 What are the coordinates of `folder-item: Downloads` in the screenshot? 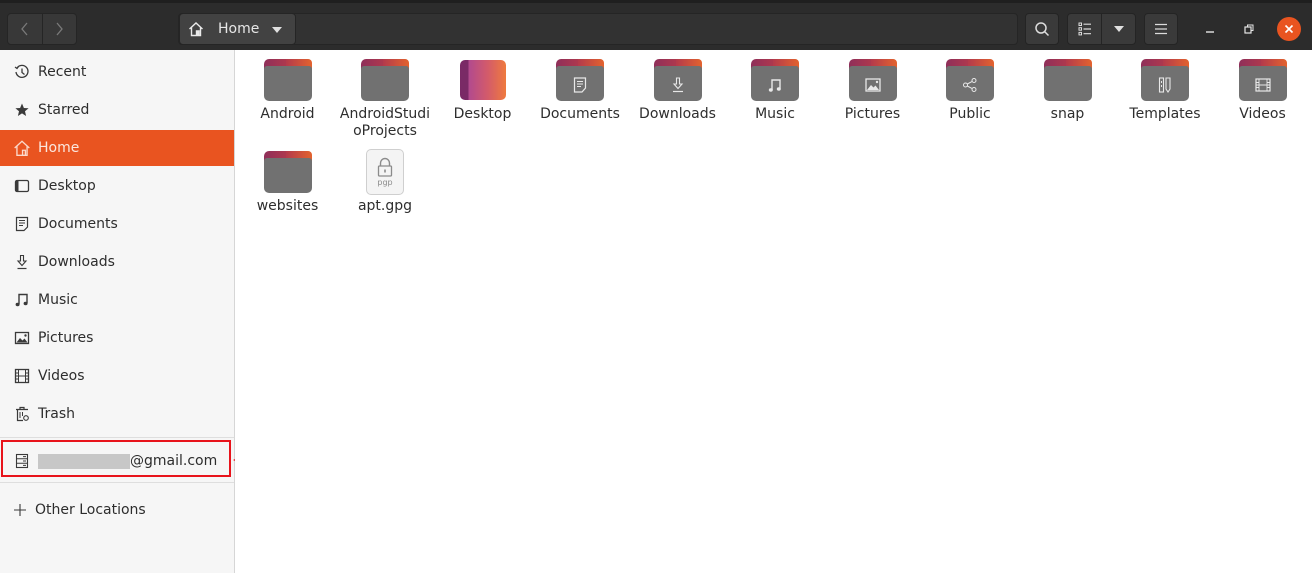 It's located at (677, 91).